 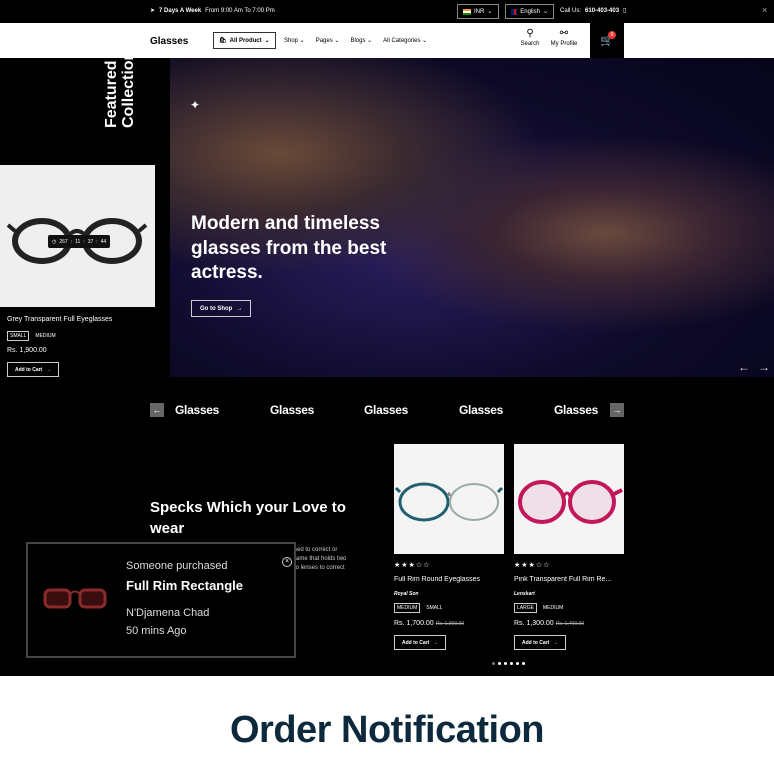 What do you see at coordinates (524, 594) in the screenshot?
I see `product-vendor: Lenskart` at bounding box center [524, 594].